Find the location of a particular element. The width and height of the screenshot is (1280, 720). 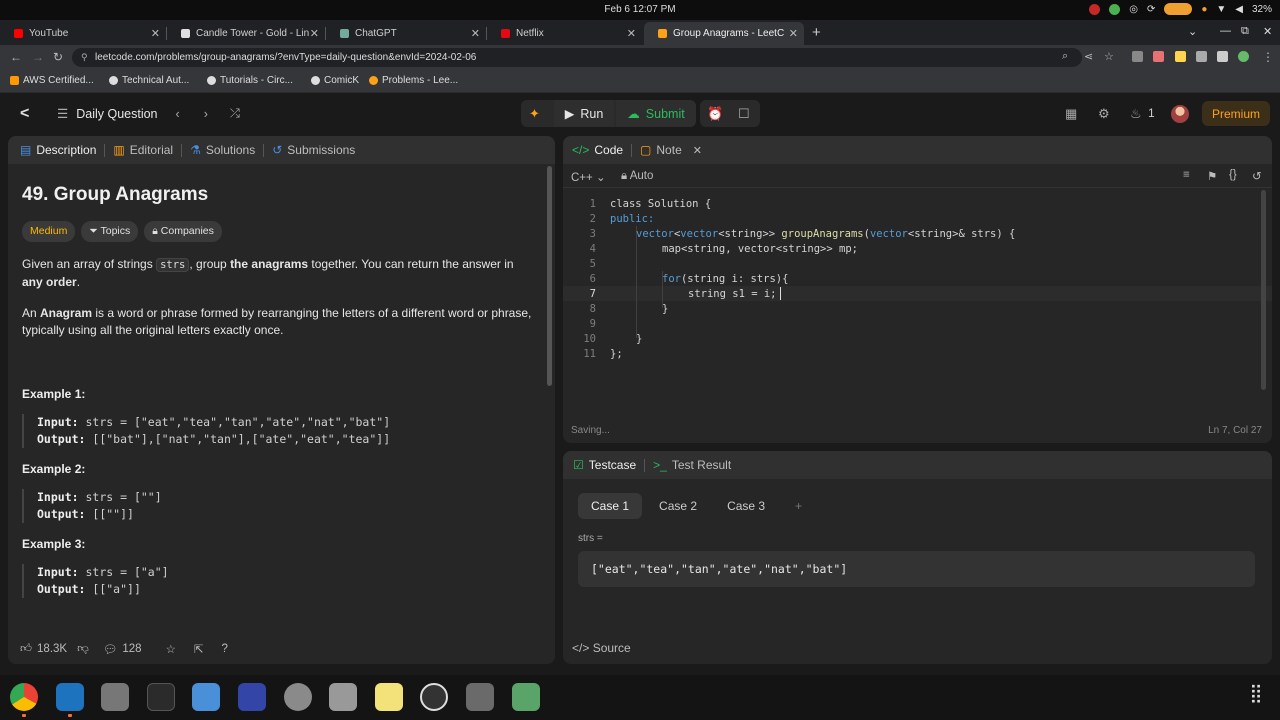

share-external-icon: ⇱ is located at coordinates (199, 649).